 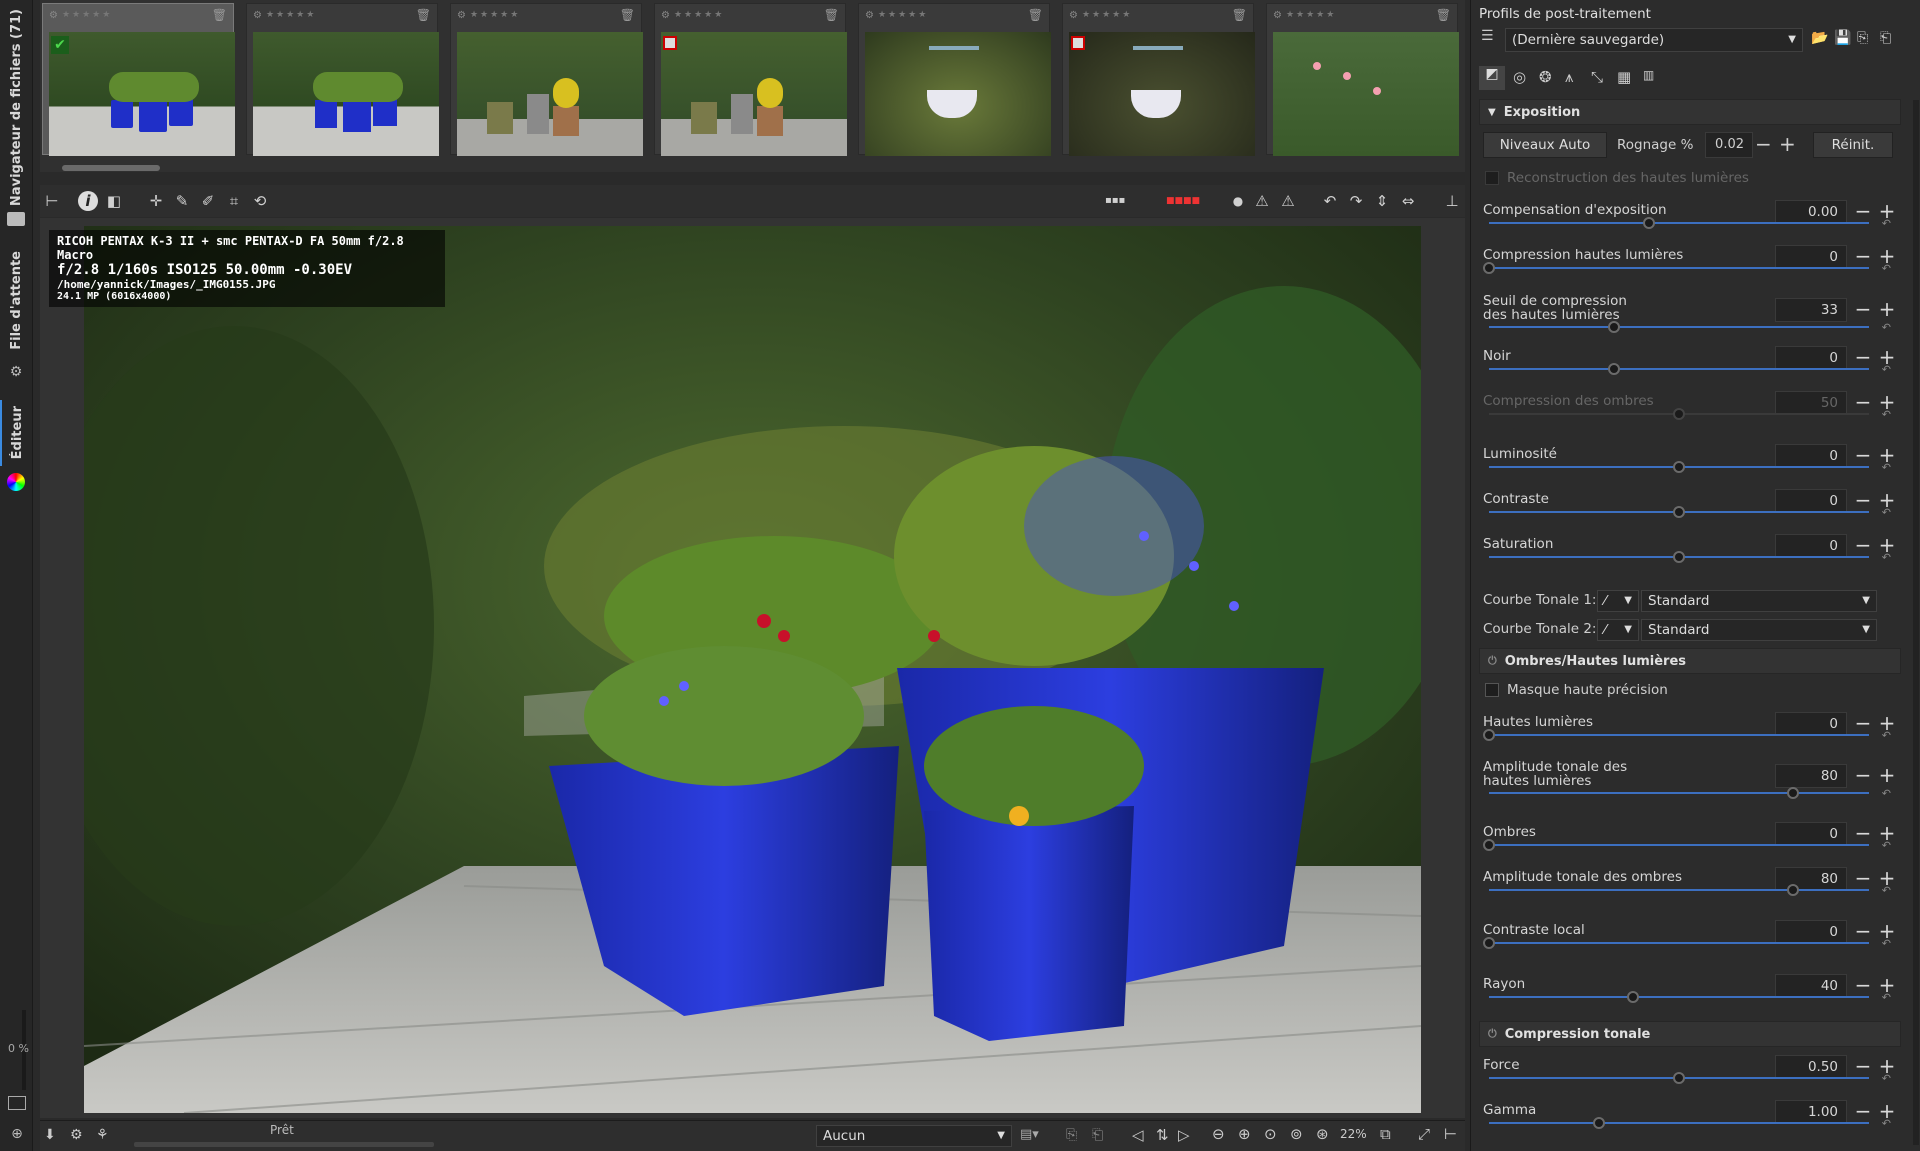 What do you see at coordinates (1618, 630) in the screenshot?
I see `curve2-type-dropdown: ⁄ ▼` at bounding box center [1618, 630].